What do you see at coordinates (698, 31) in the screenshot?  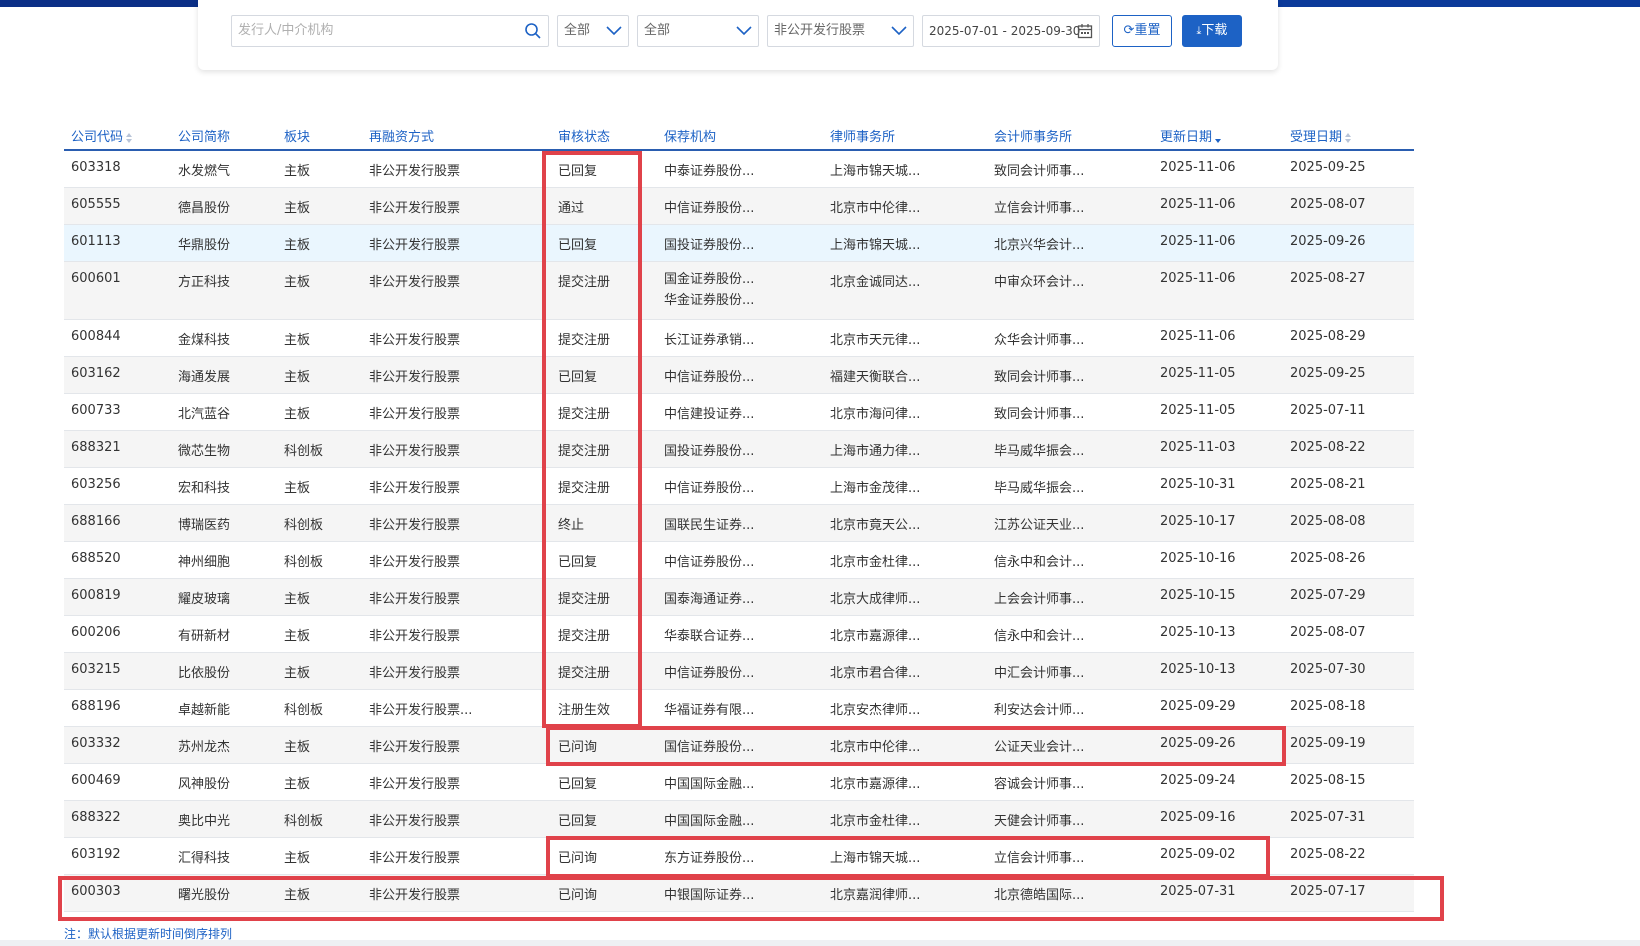 I see `status-select: 全部` at bounding box center [698, 31].